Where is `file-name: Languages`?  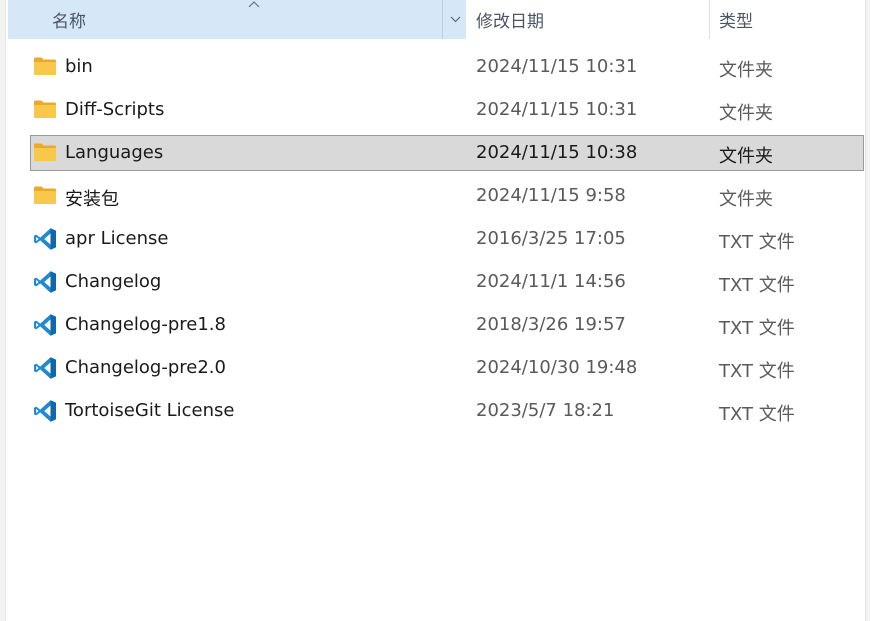 file-name: Languages is located at coordinates (114, 152).